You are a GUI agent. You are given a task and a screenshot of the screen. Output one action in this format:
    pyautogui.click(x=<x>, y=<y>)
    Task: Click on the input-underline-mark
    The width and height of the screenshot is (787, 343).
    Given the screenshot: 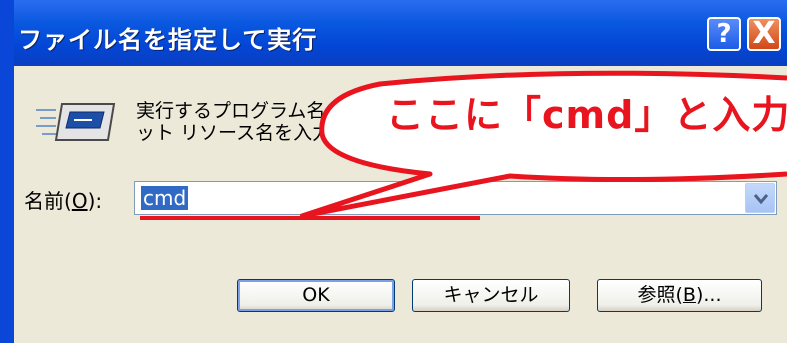 What is the action you would take?
    pyautogui.click(x=310, y=218)
    